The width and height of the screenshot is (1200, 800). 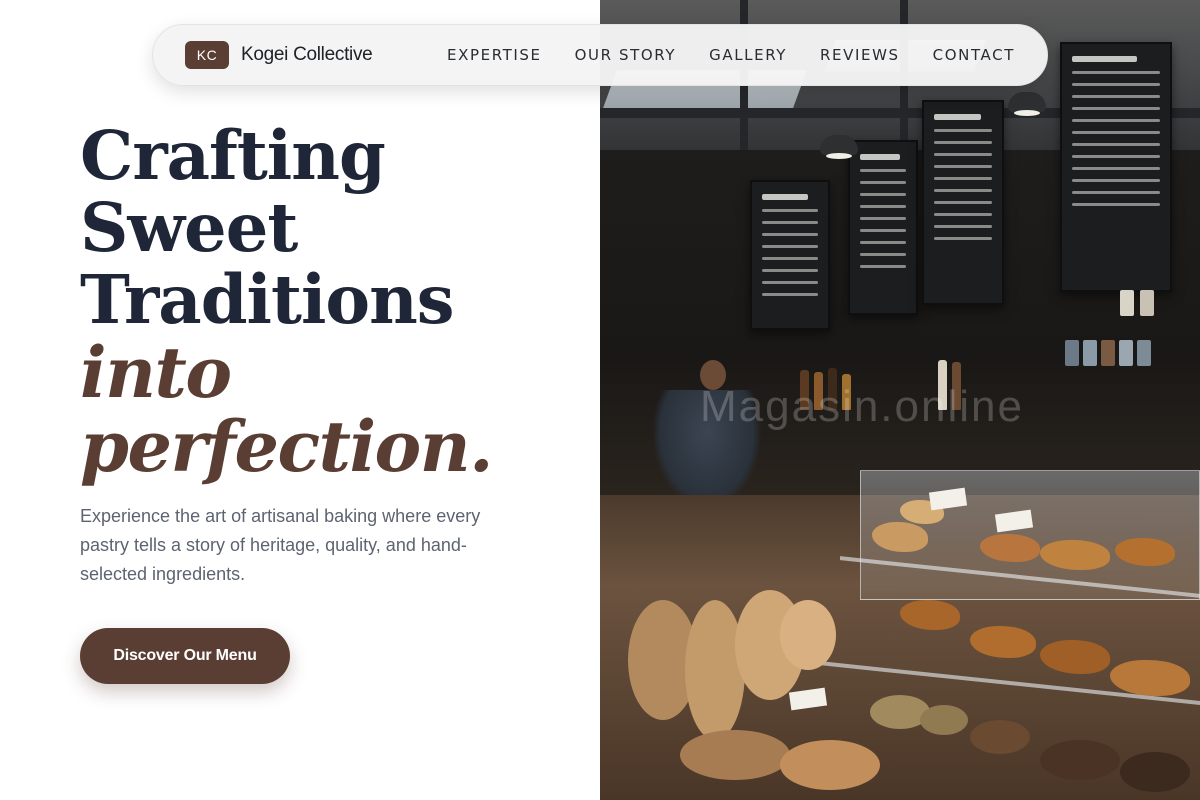 What do you see at coordinates (307, 55) in the screenshot?
I see `brand-name: Kogei Collective` at bounding box center [307, 55].